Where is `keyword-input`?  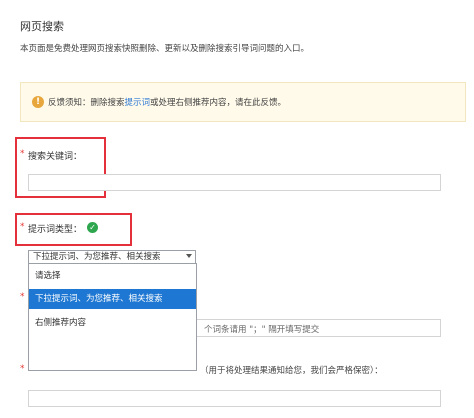 keyword-input is located at coordinates (234, 182).